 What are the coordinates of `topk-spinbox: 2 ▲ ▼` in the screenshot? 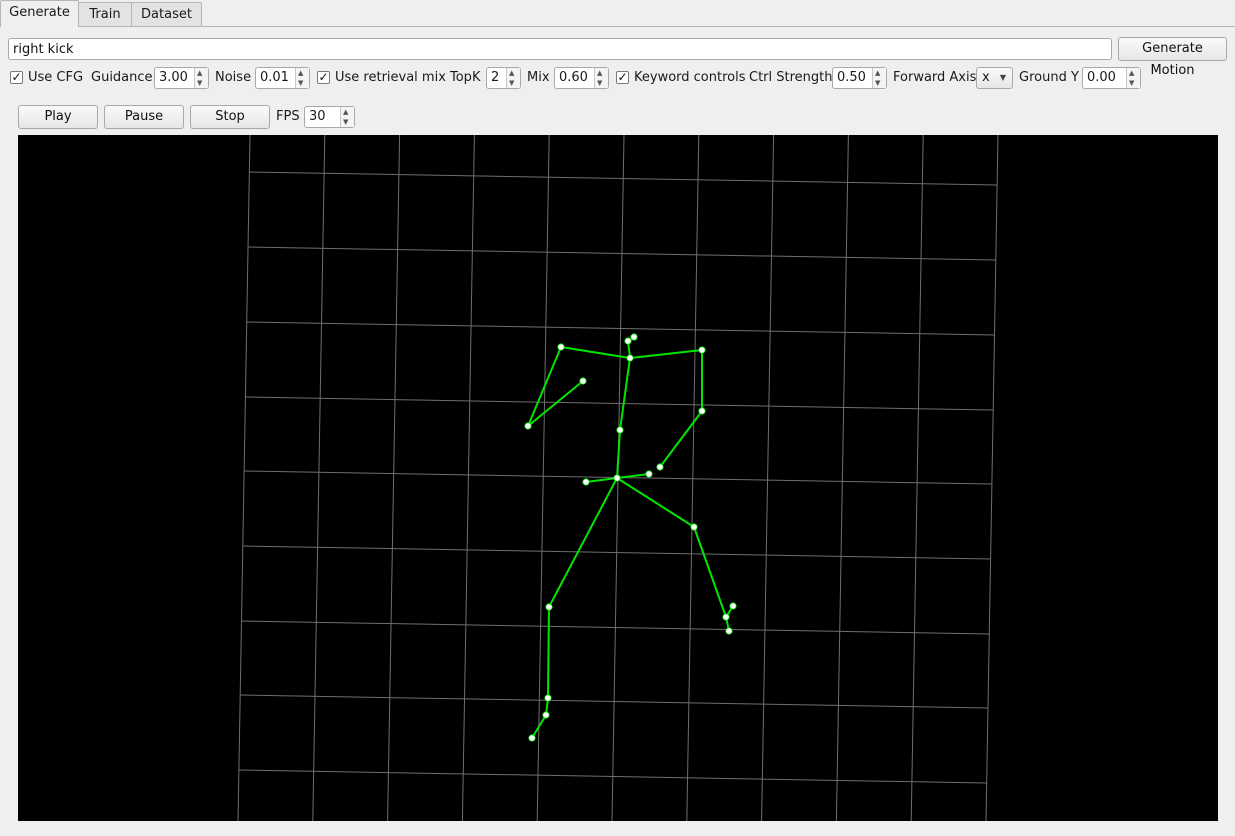 It's located at (503, 78).